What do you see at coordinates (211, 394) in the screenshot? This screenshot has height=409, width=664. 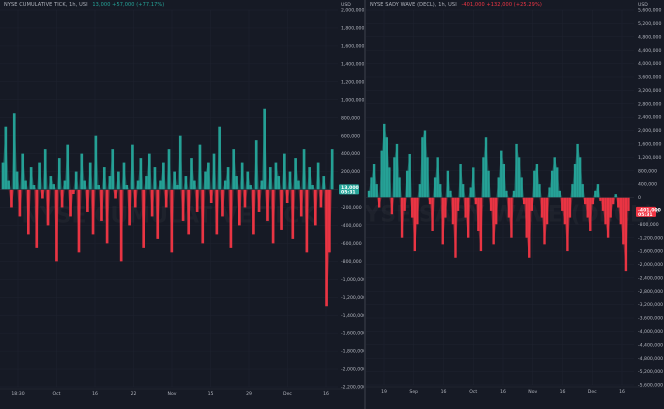 I see `x-tick-label: 15` at bounding box center [211, 394].